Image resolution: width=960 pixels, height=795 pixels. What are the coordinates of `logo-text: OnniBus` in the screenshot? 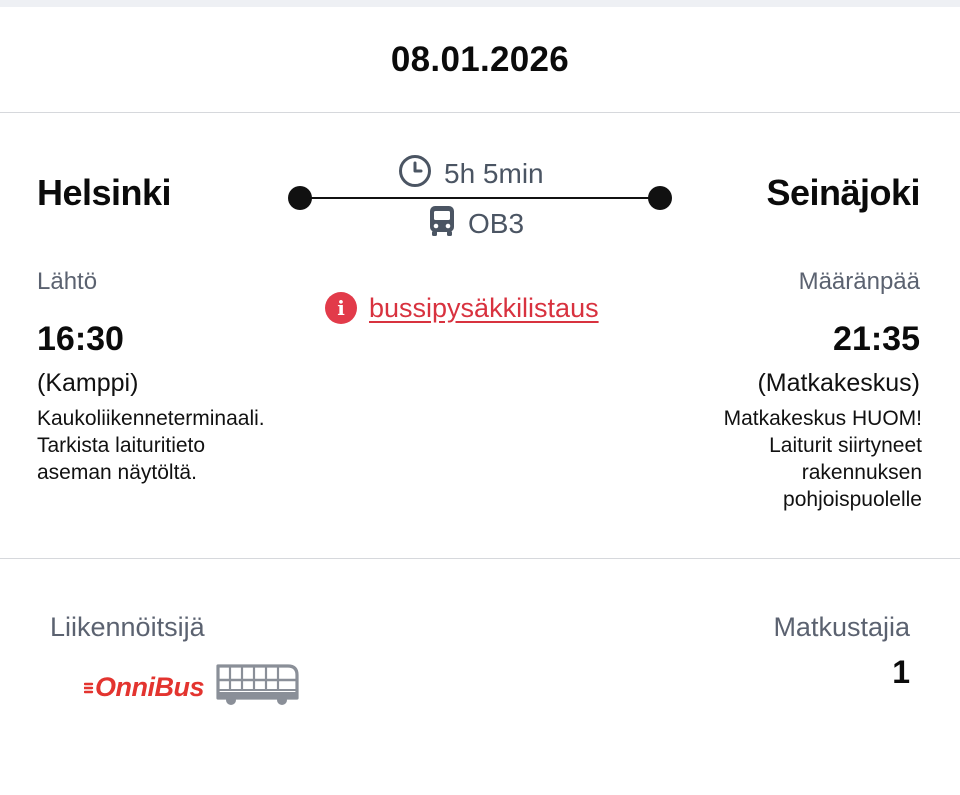 It's located at (150, 687).